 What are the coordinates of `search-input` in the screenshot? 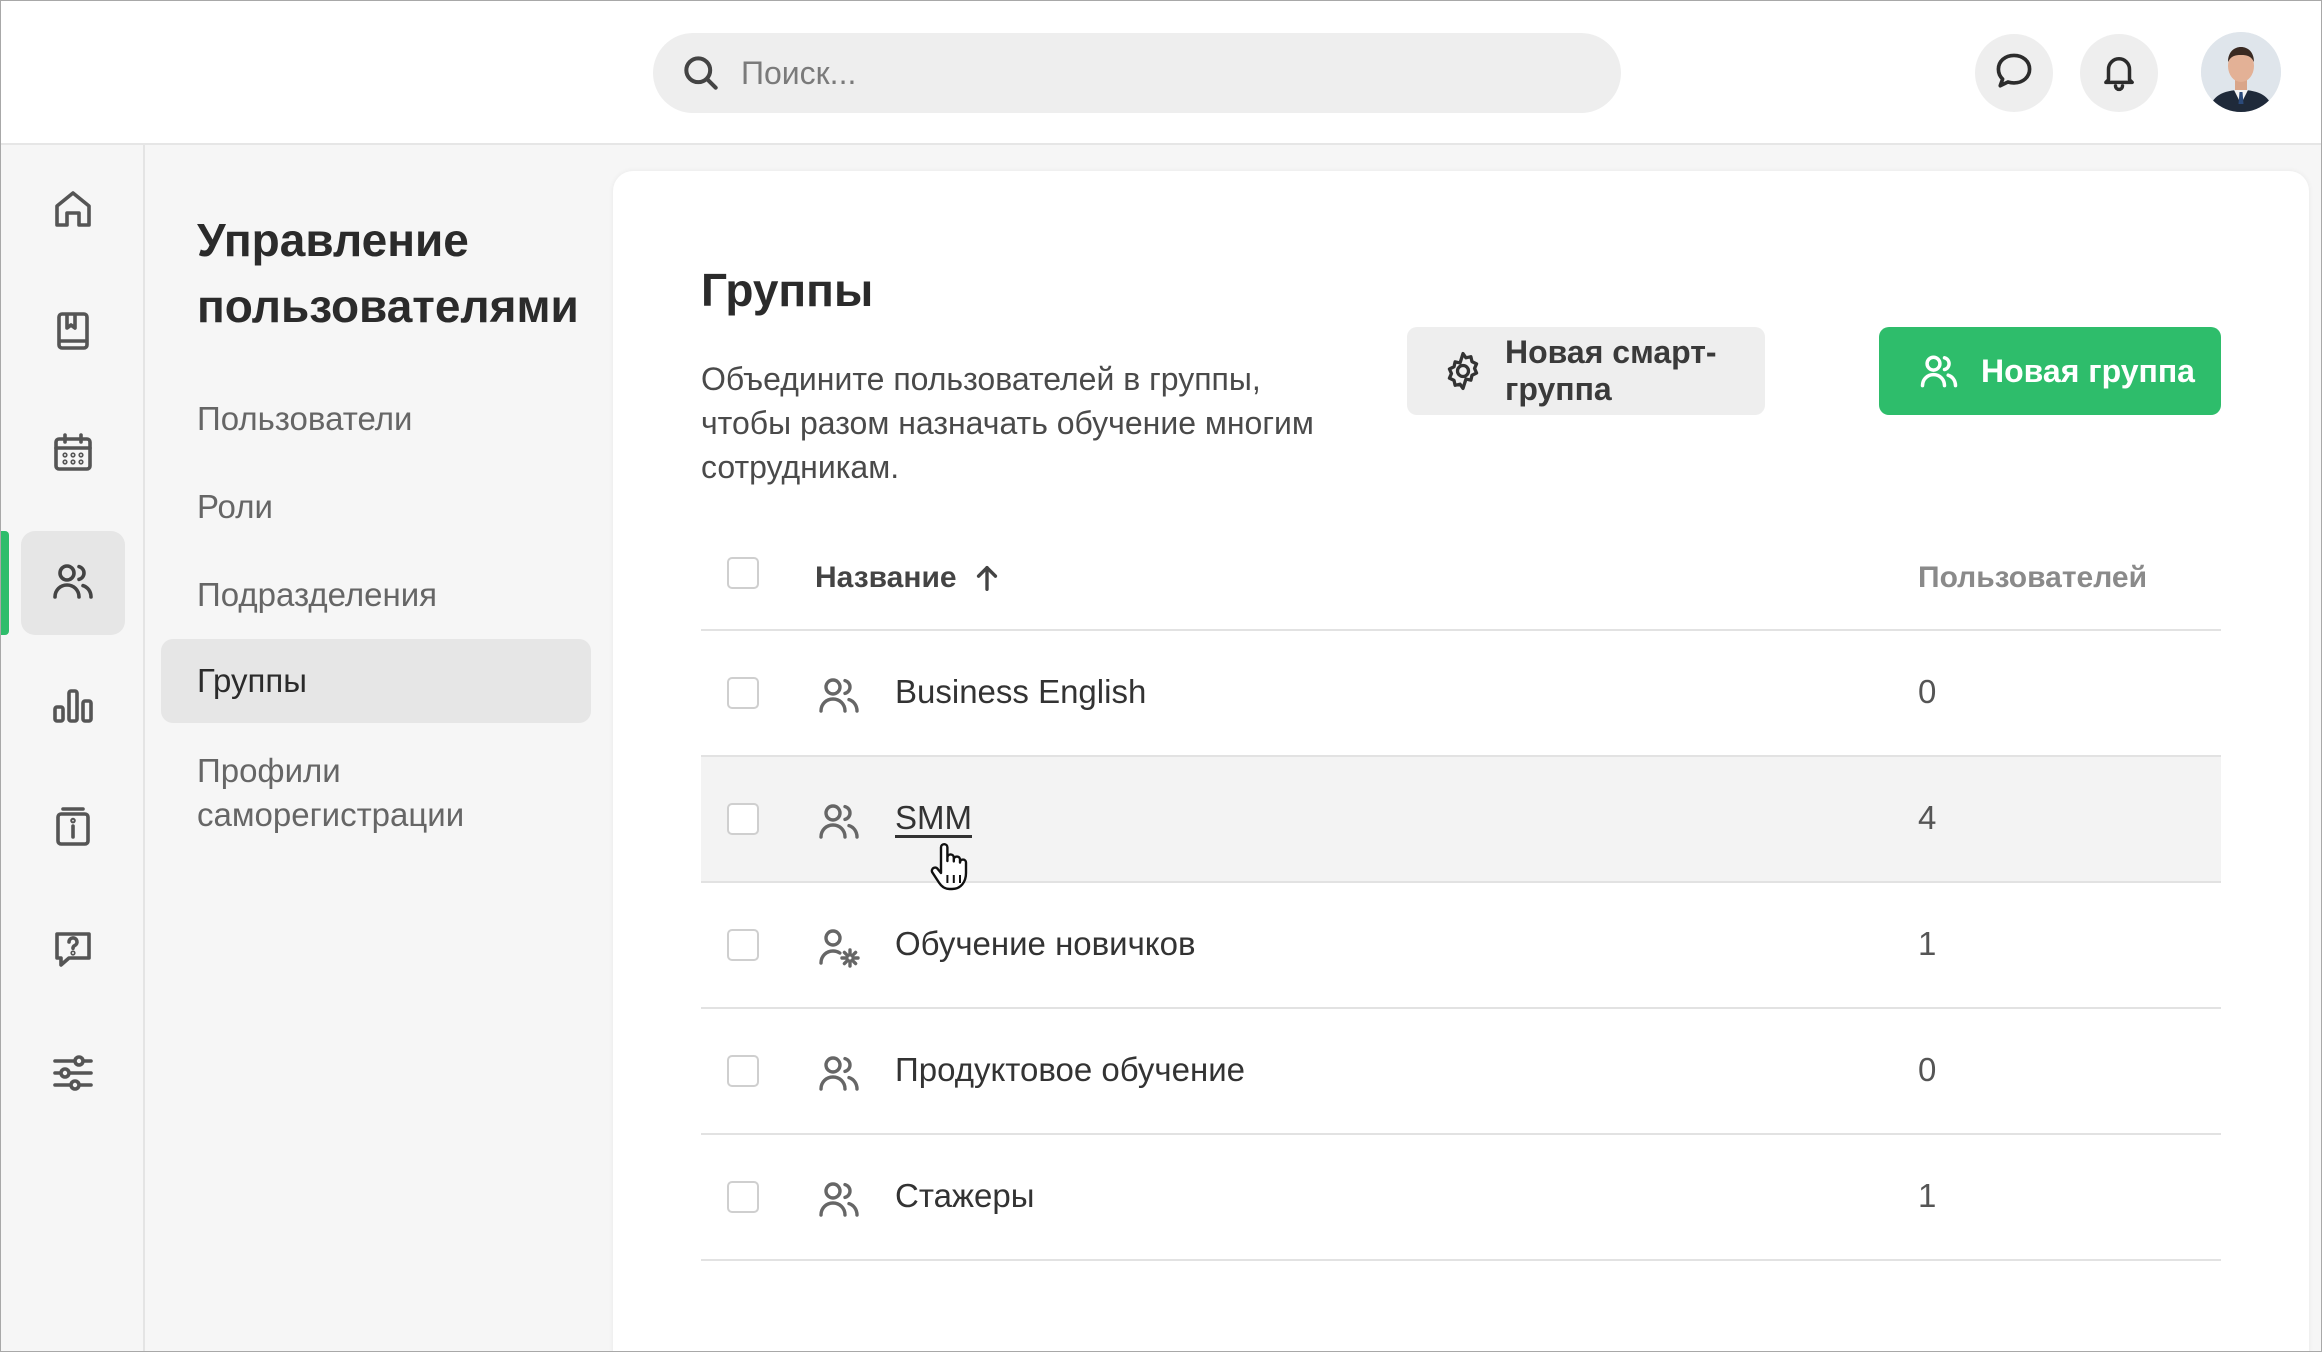 It's located at (1141, 73).